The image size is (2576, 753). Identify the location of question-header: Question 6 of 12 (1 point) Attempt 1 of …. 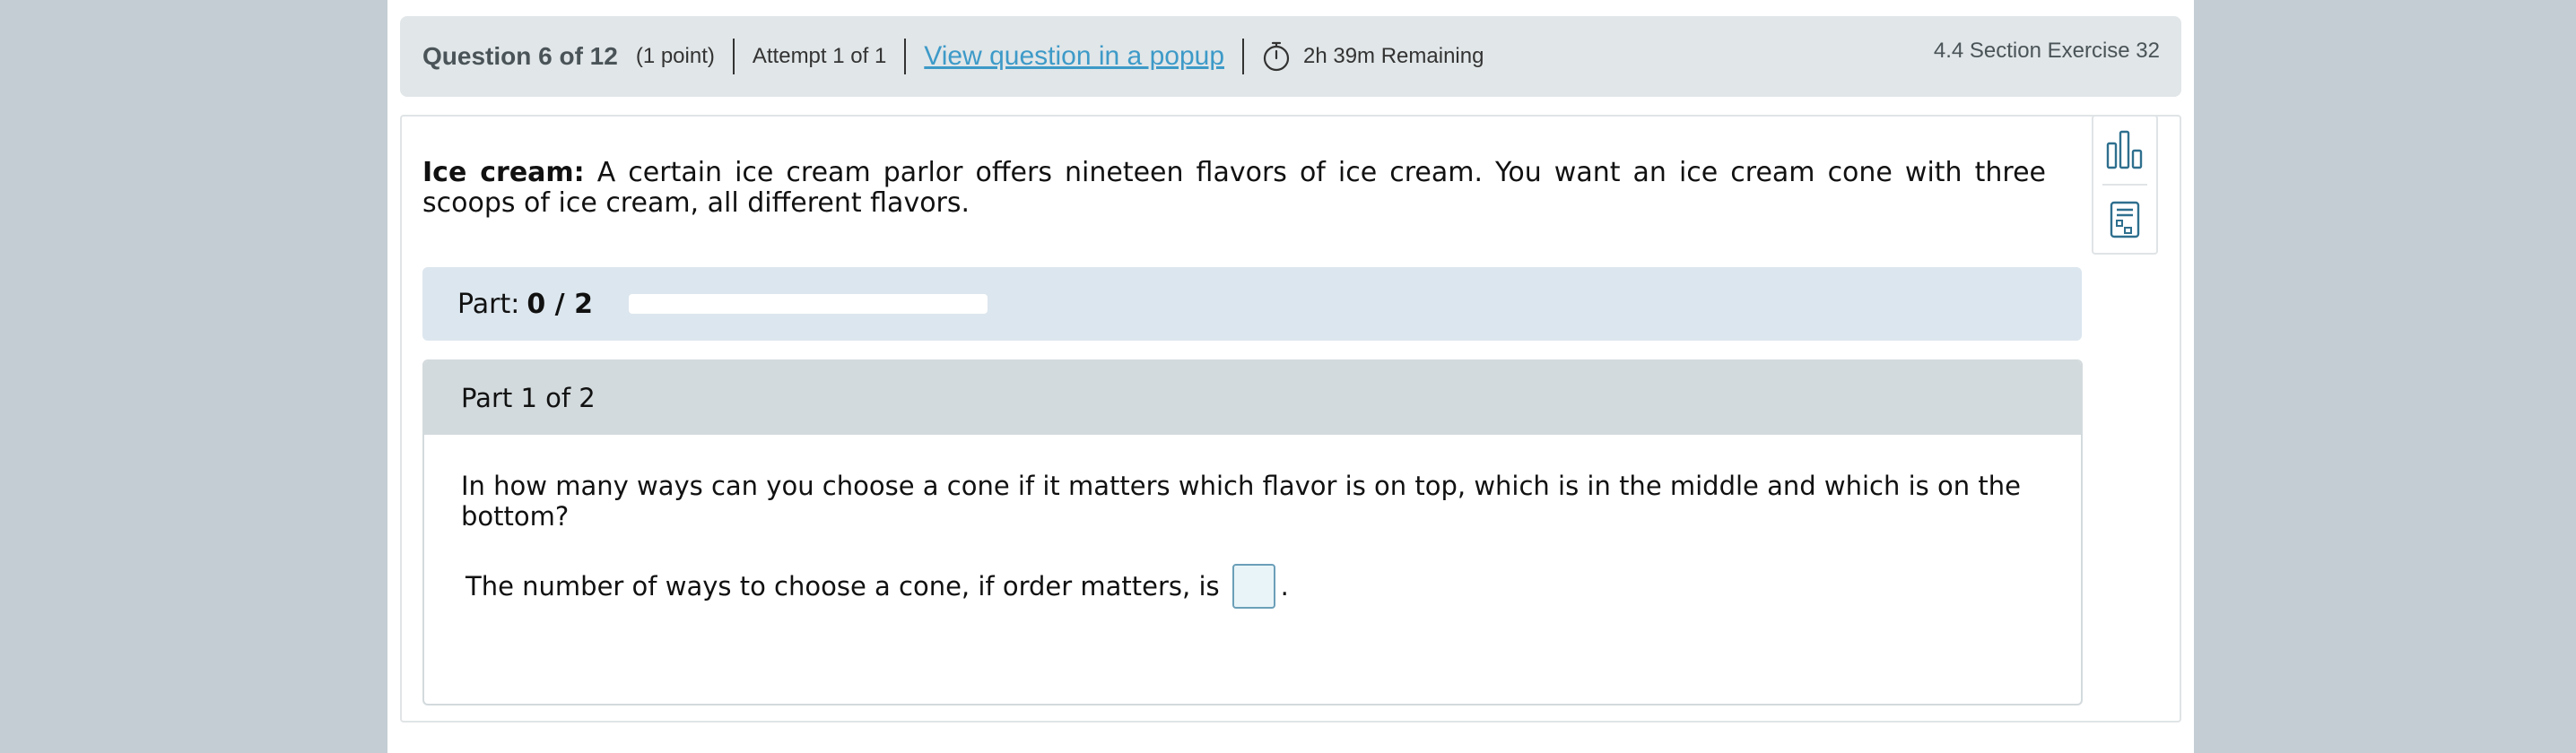
(1290, 56).